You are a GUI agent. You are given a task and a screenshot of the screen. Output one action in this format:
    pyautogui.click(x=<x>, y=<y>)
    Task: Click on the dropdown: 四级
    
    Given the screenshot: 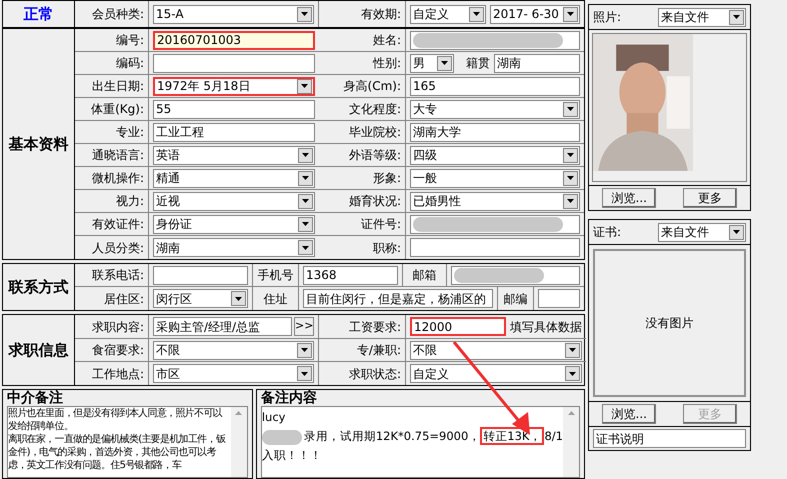 What is the action you would take?
    pyautogui.click(x=495, y=155)
    